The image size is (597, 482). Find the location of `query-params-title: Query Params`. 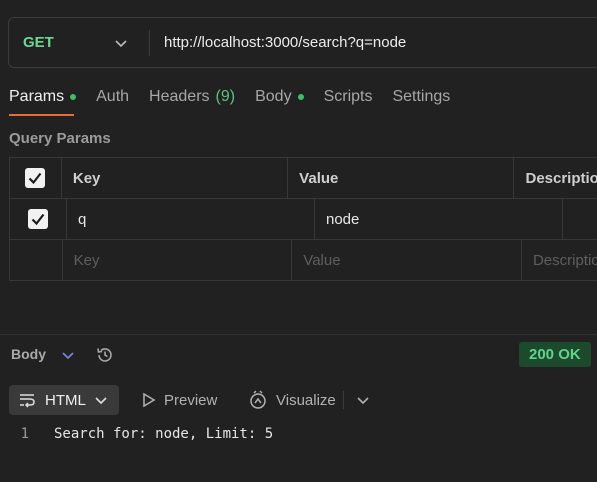

query-params-title: Query Params is located at coordinates (60, 138).